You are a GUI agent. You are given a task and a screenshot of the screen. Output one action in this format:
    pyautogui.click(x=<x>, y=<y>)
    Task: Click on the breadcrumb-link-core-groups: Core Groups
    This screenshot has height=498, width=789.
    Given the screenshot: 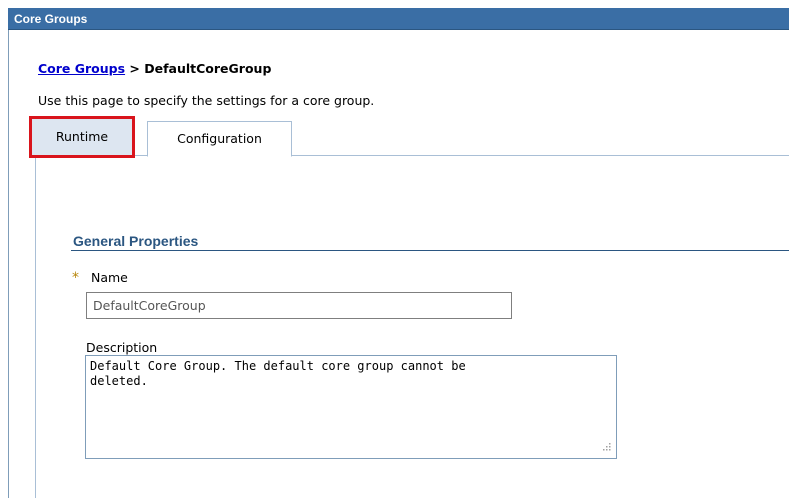 What is the action you would take?
    pyautogui.click(x=81, y=68)
    